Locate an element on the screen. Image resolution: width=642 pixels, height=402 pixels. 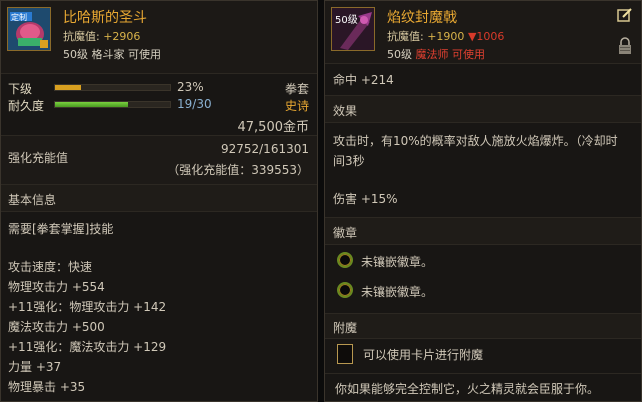
stat-line: +11强化：物理攻击力 +142 is located at coordinates (87, 307).